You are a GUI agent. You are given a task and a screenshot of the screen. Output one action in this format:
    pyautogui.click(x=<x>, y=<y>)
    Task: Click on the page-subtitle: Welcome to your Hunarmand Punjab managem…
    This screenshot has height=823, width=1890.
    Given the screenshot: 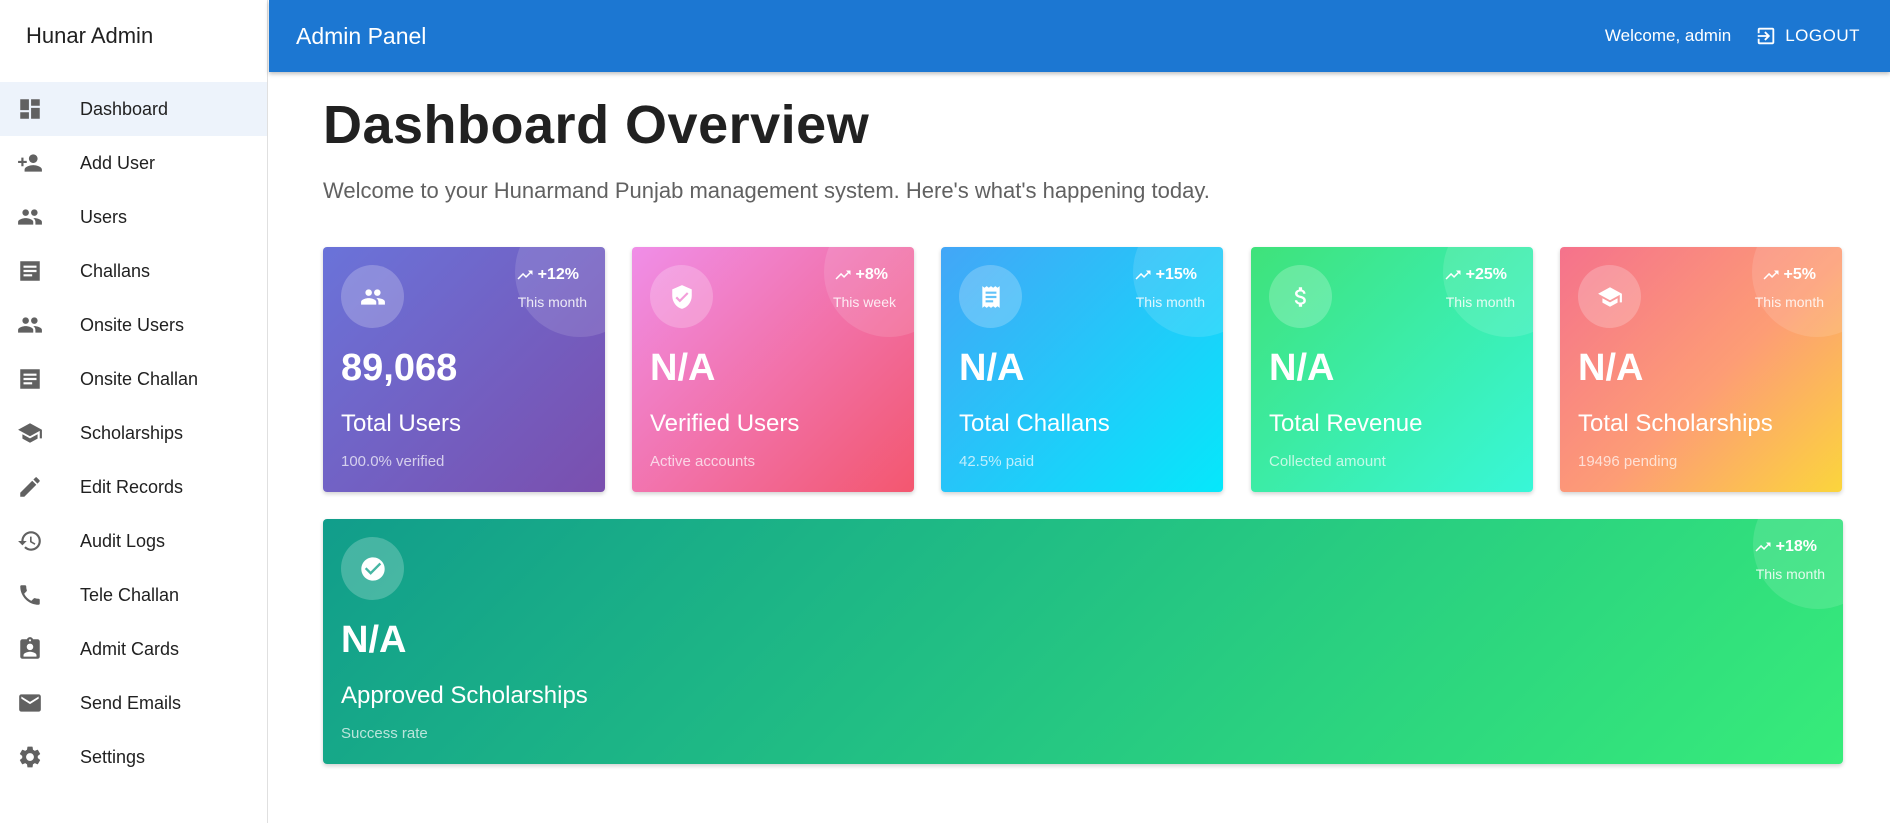 What is the action you would take?
    pyautogui.click(x=766, y=190)
    